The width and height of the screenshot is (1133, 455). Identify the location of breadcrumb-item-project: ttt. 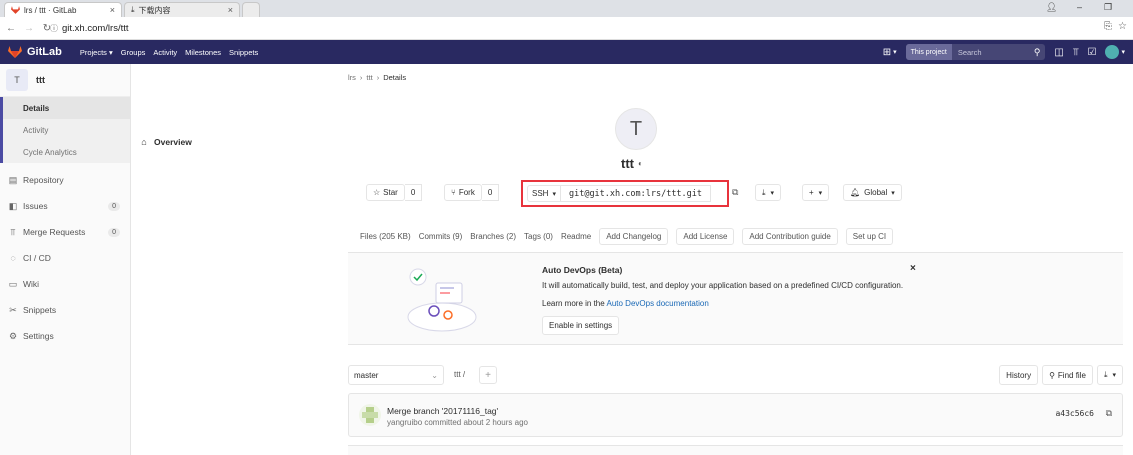
(369, 77).